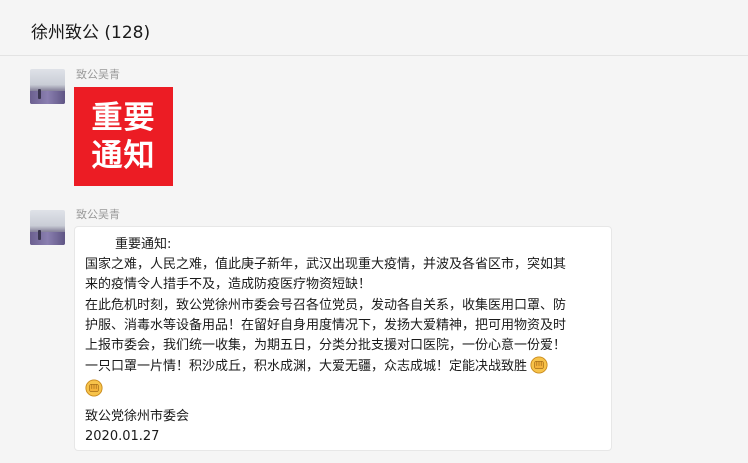 This screenshot has height=463, width=748. I want to click on chat-header: 徐州致公 (128), so click(374, 28).